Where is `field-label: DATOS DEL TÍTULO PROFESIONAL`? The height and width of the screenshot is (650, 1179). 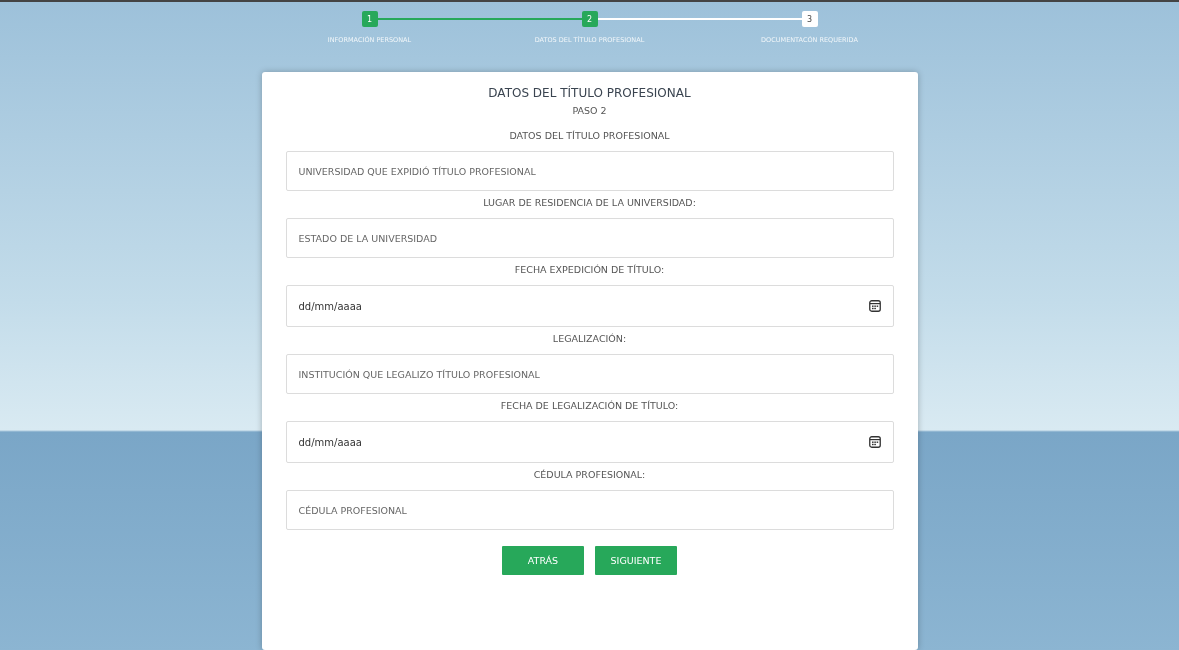 field-label: DATOS DEL TÍTULO PROFESIONAL is located at coordinates (589, 135).